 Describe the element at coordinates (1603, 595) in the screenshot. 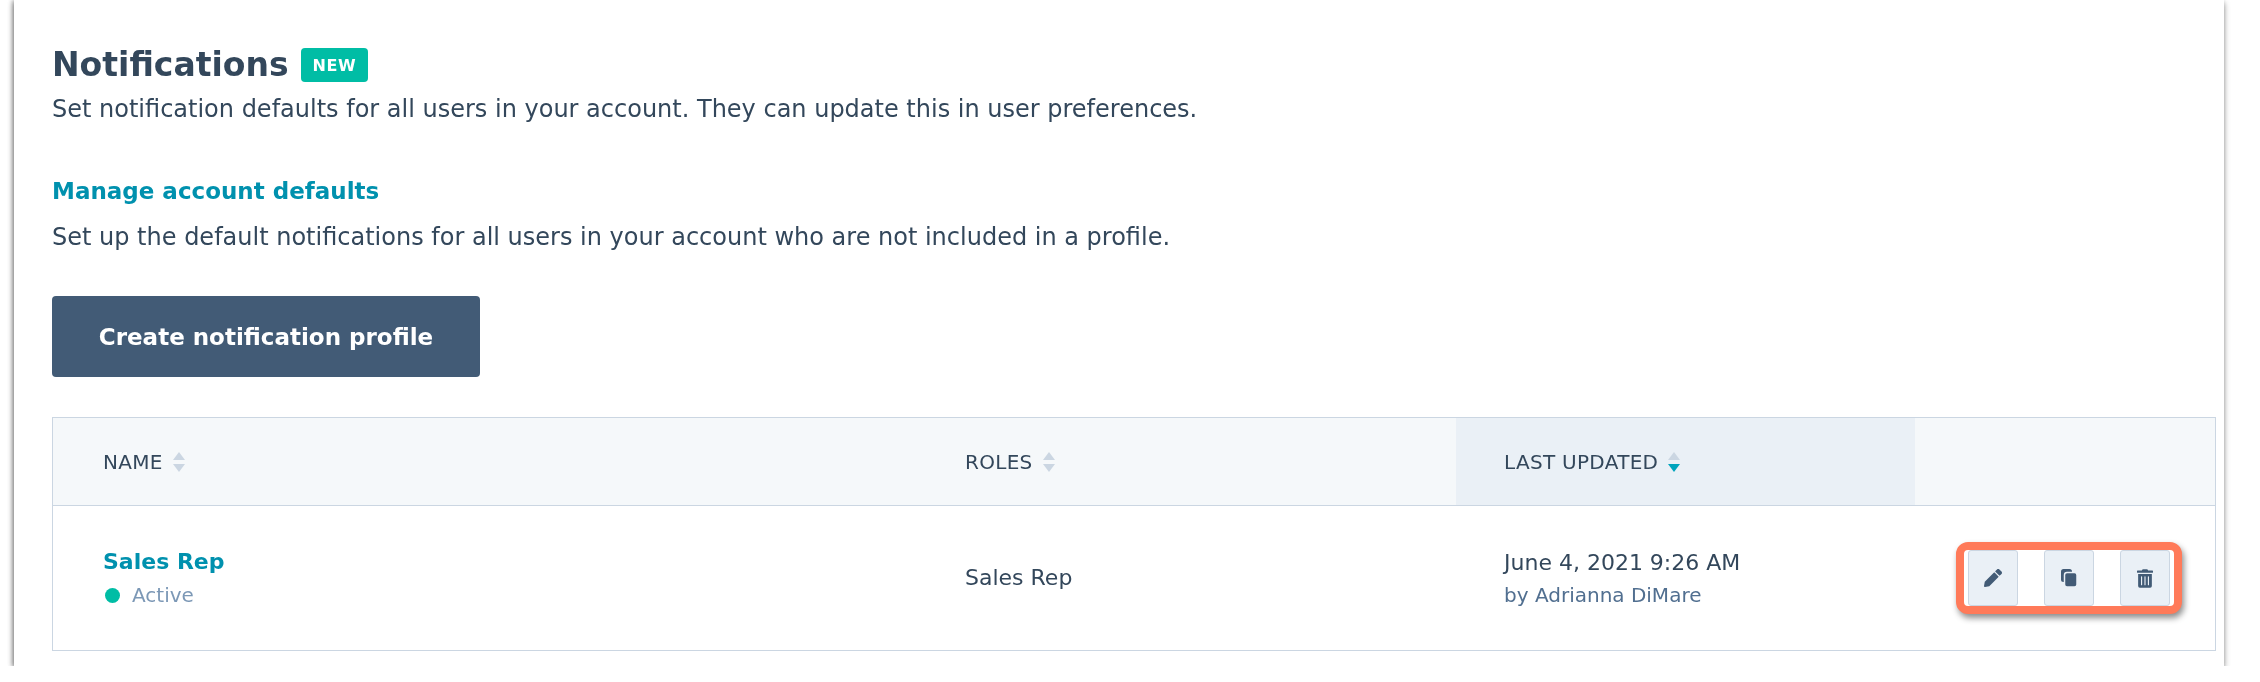

I see `updated-by-text: by Adrianna DiMare` at that location.